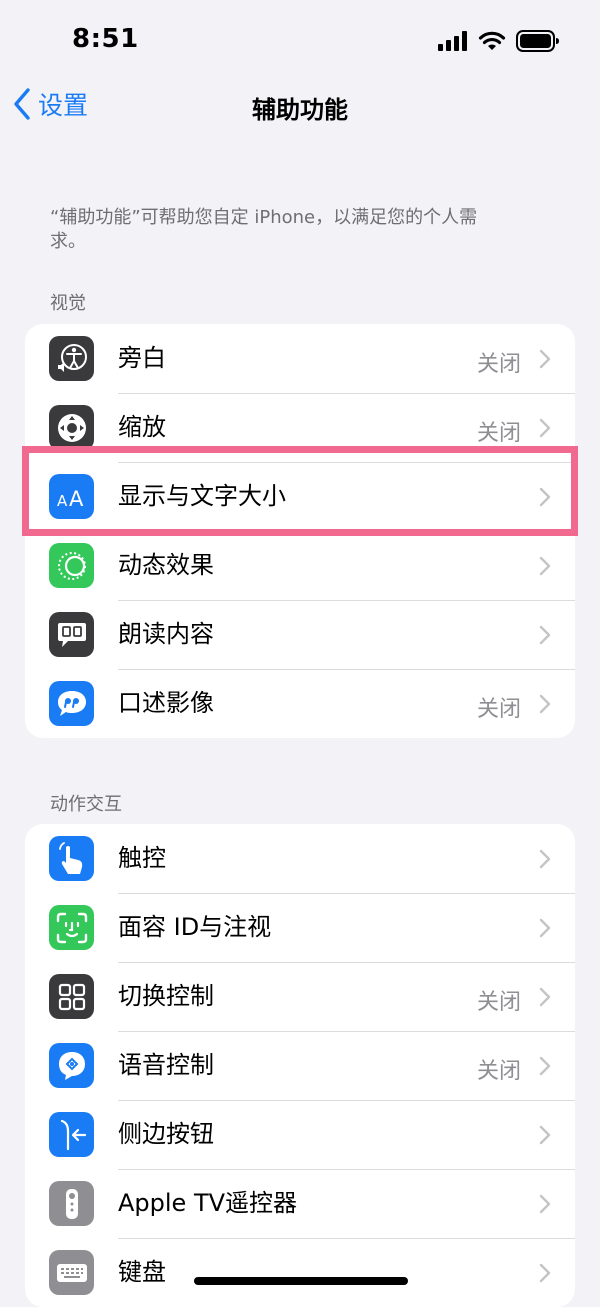 This screenshot has width=600, height=1307. Describe the element at coordinates (71, 1065) in the screenshot. I see `voice-control-icon` at that location.